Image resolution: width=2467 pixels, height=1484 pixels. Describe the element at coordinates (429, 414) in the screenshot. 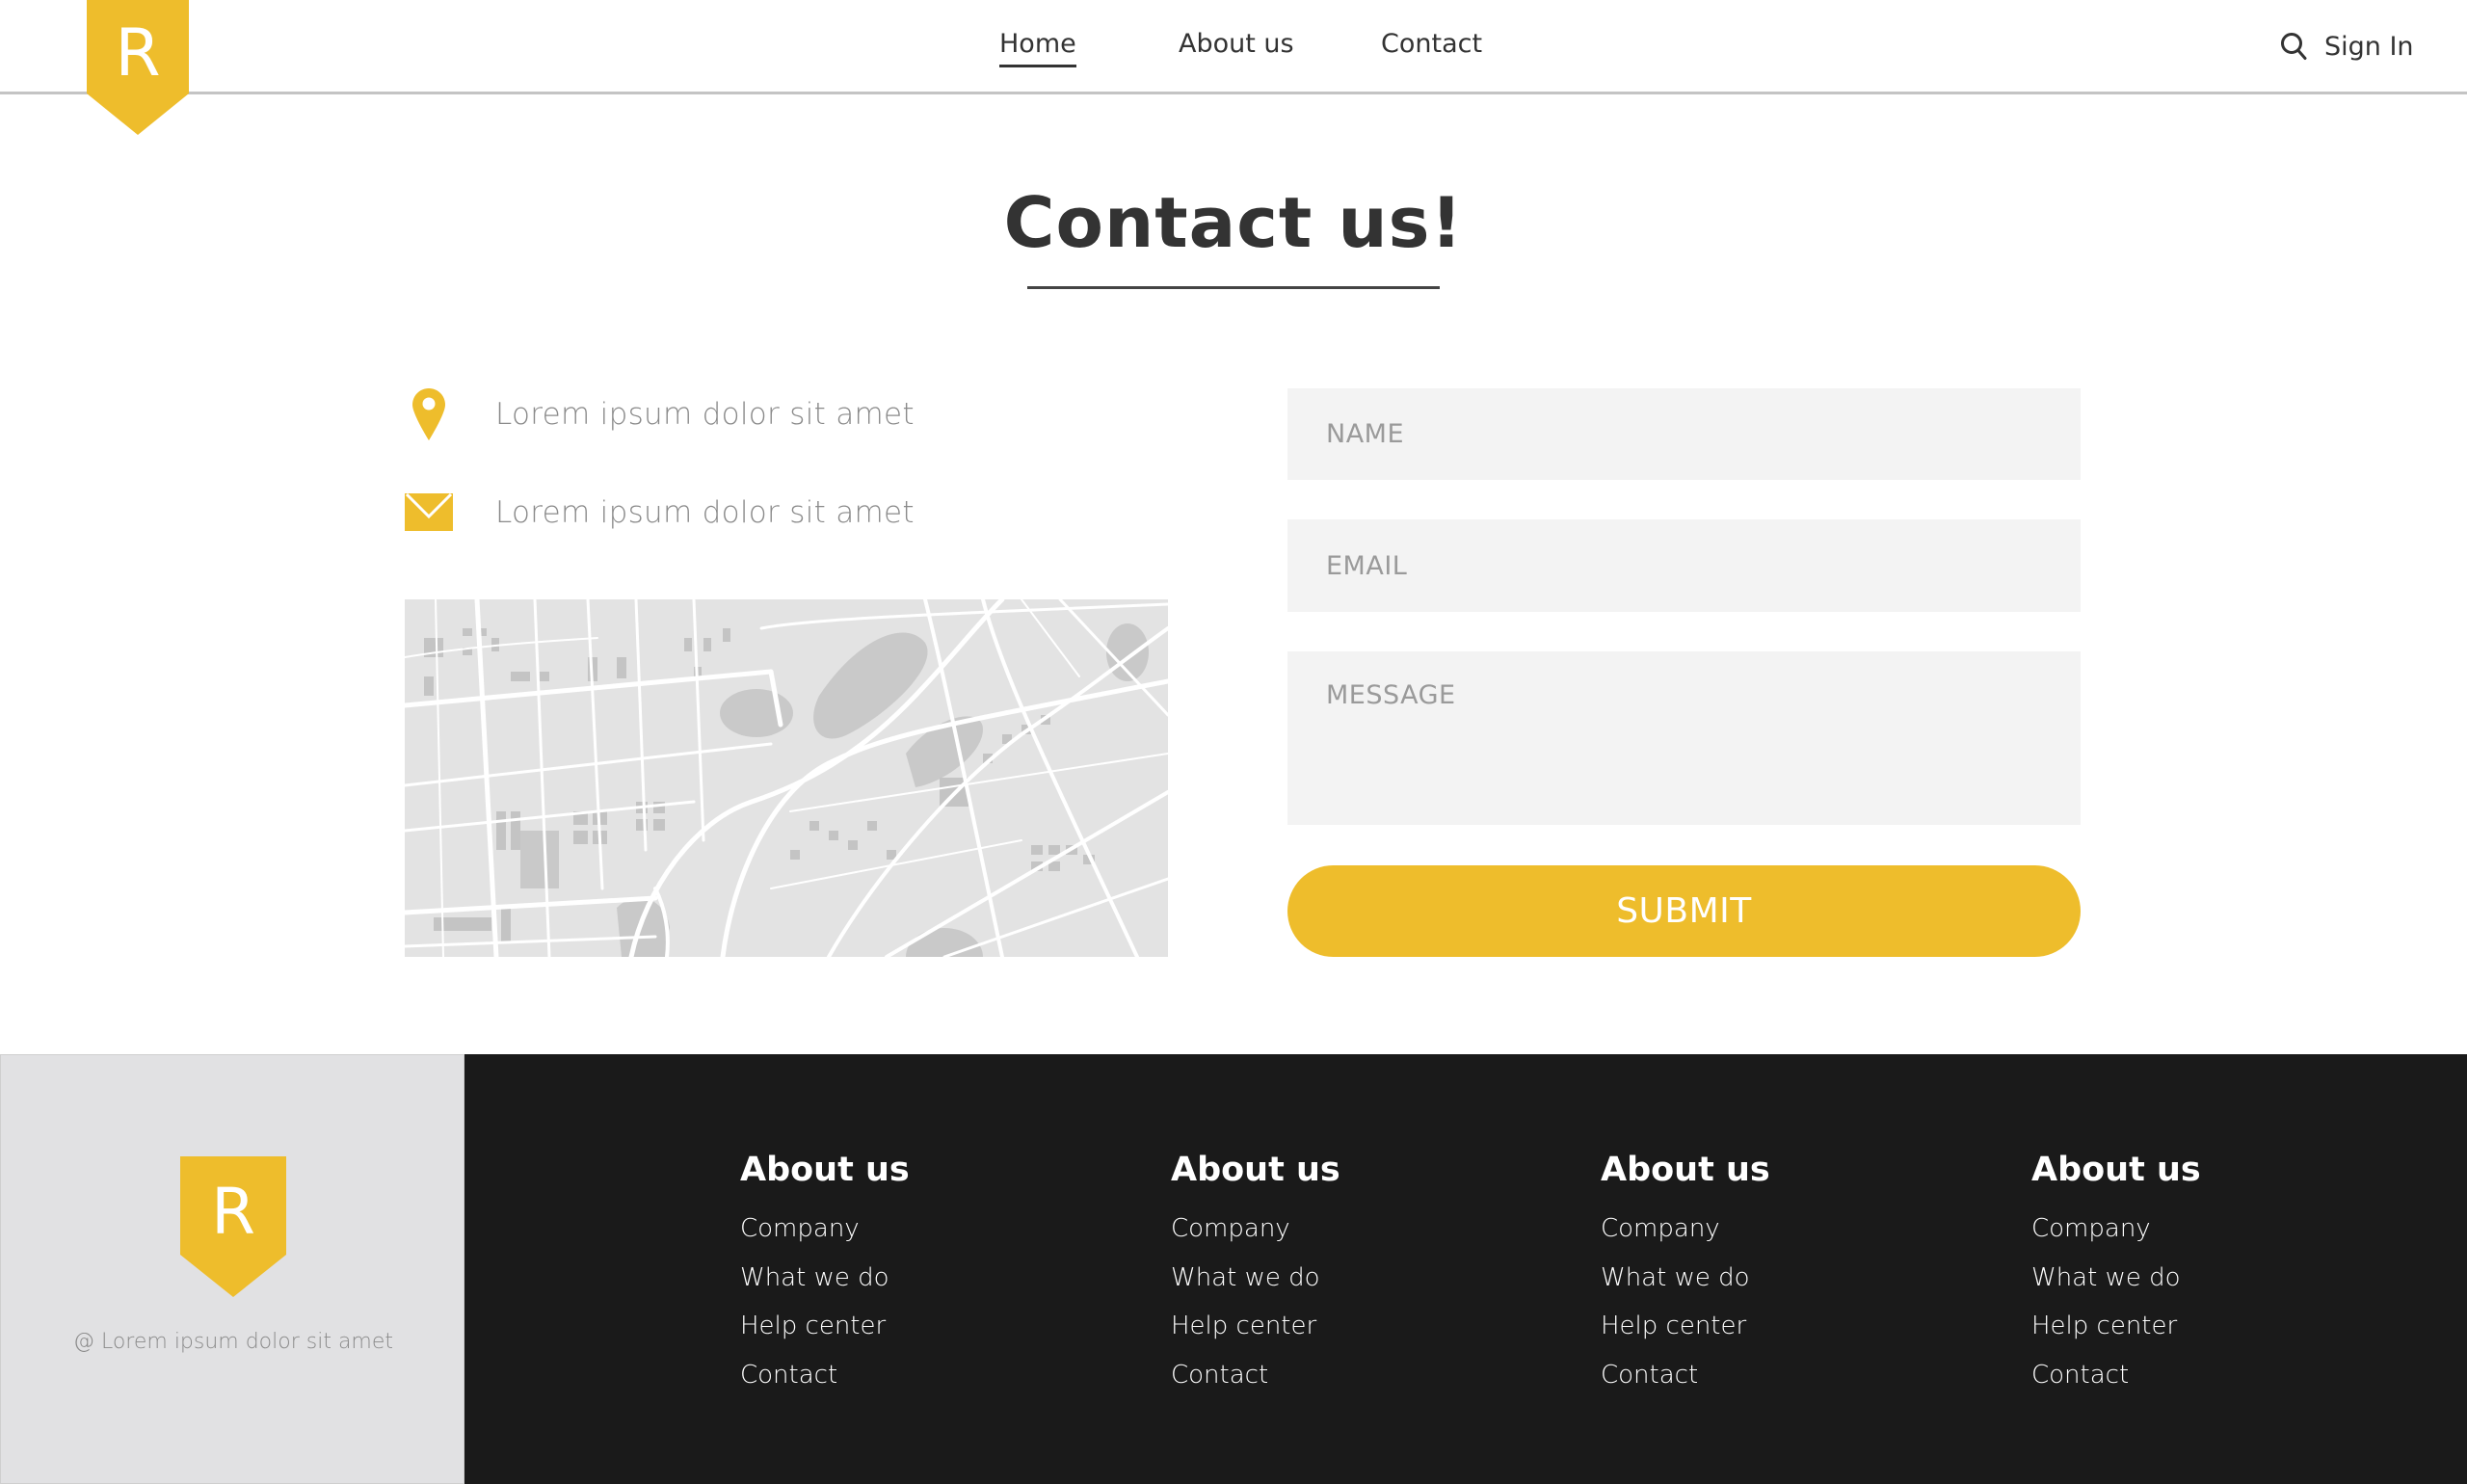

I see `map-pin-icon` at that location.